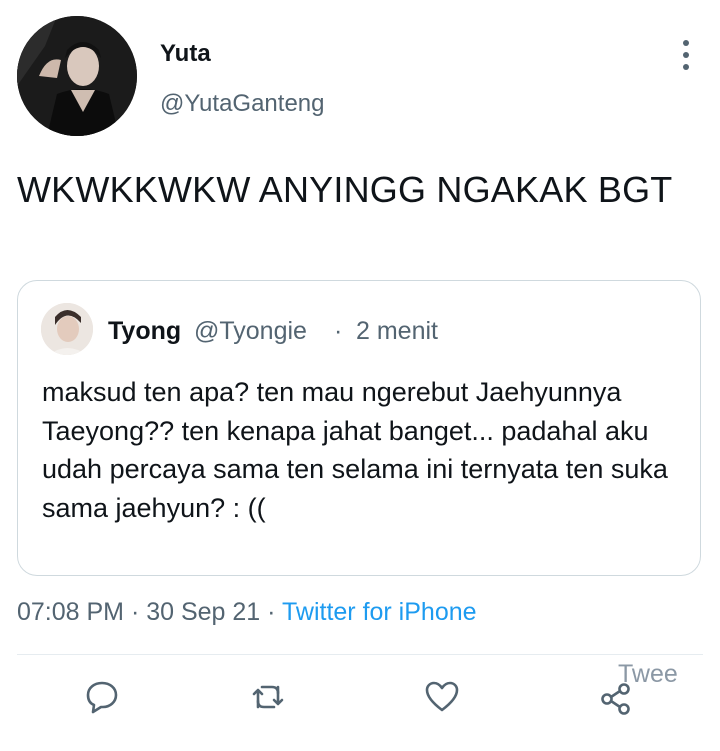  I want to click on retweet-button, so click(268, 697).